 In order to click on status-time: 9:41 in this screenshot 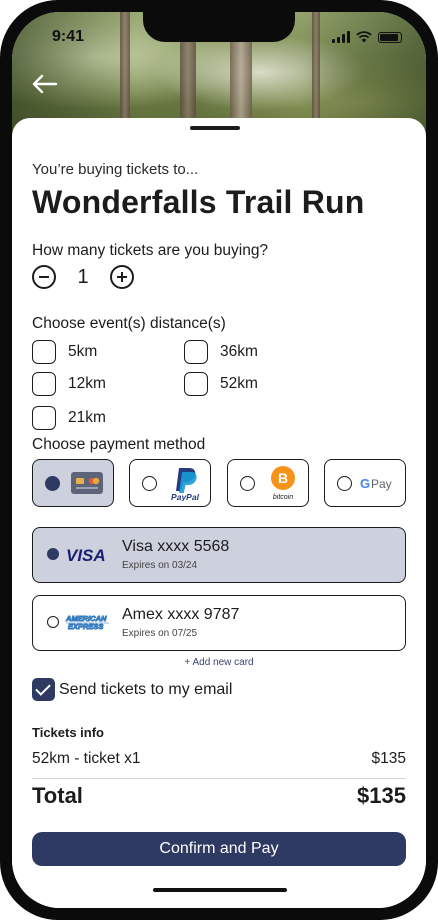, I will do `click(68, 36)`.